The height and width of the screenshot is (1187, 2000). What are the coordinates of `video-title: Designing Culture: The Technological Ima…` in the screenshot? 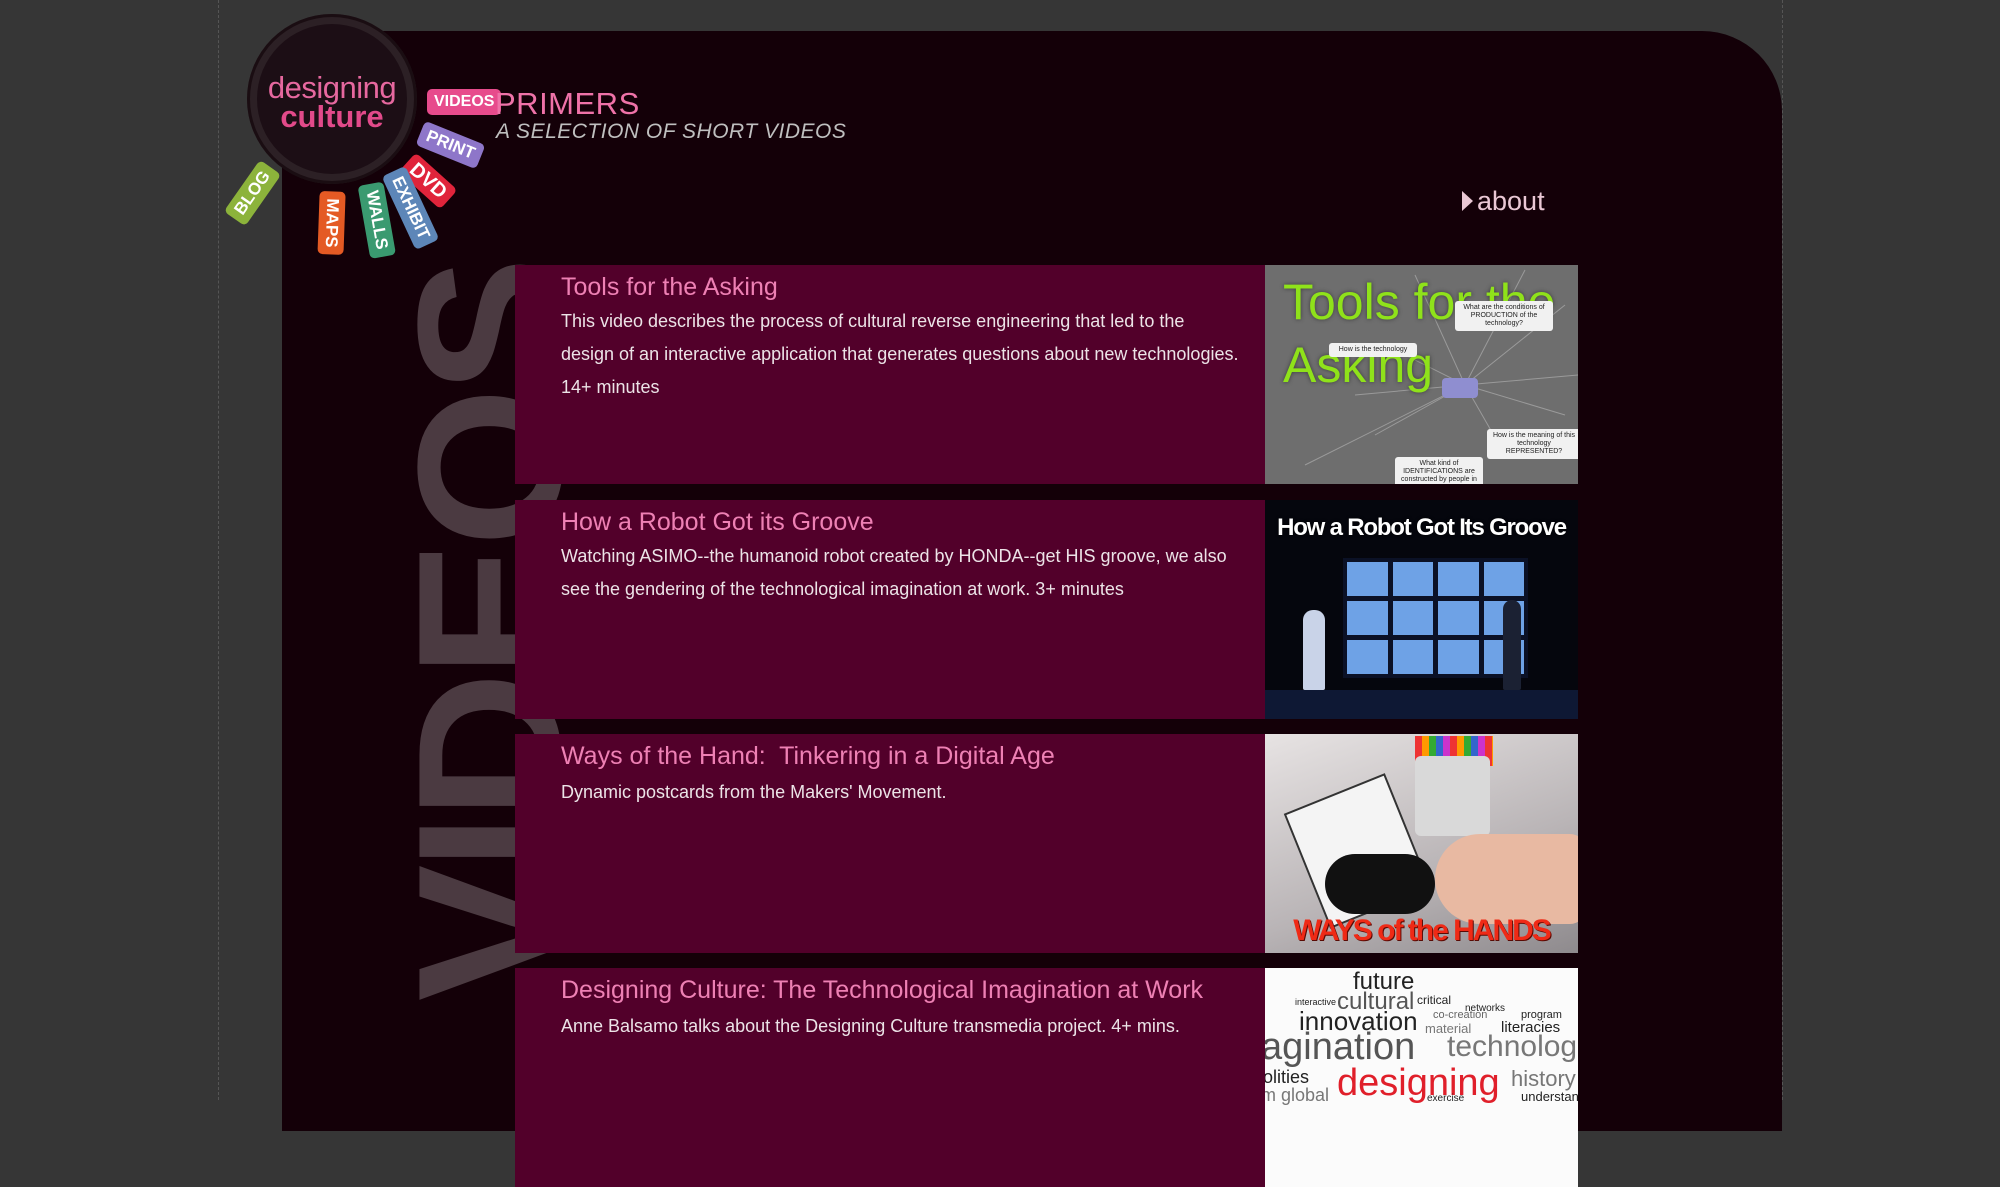 It's located at (882, 990).